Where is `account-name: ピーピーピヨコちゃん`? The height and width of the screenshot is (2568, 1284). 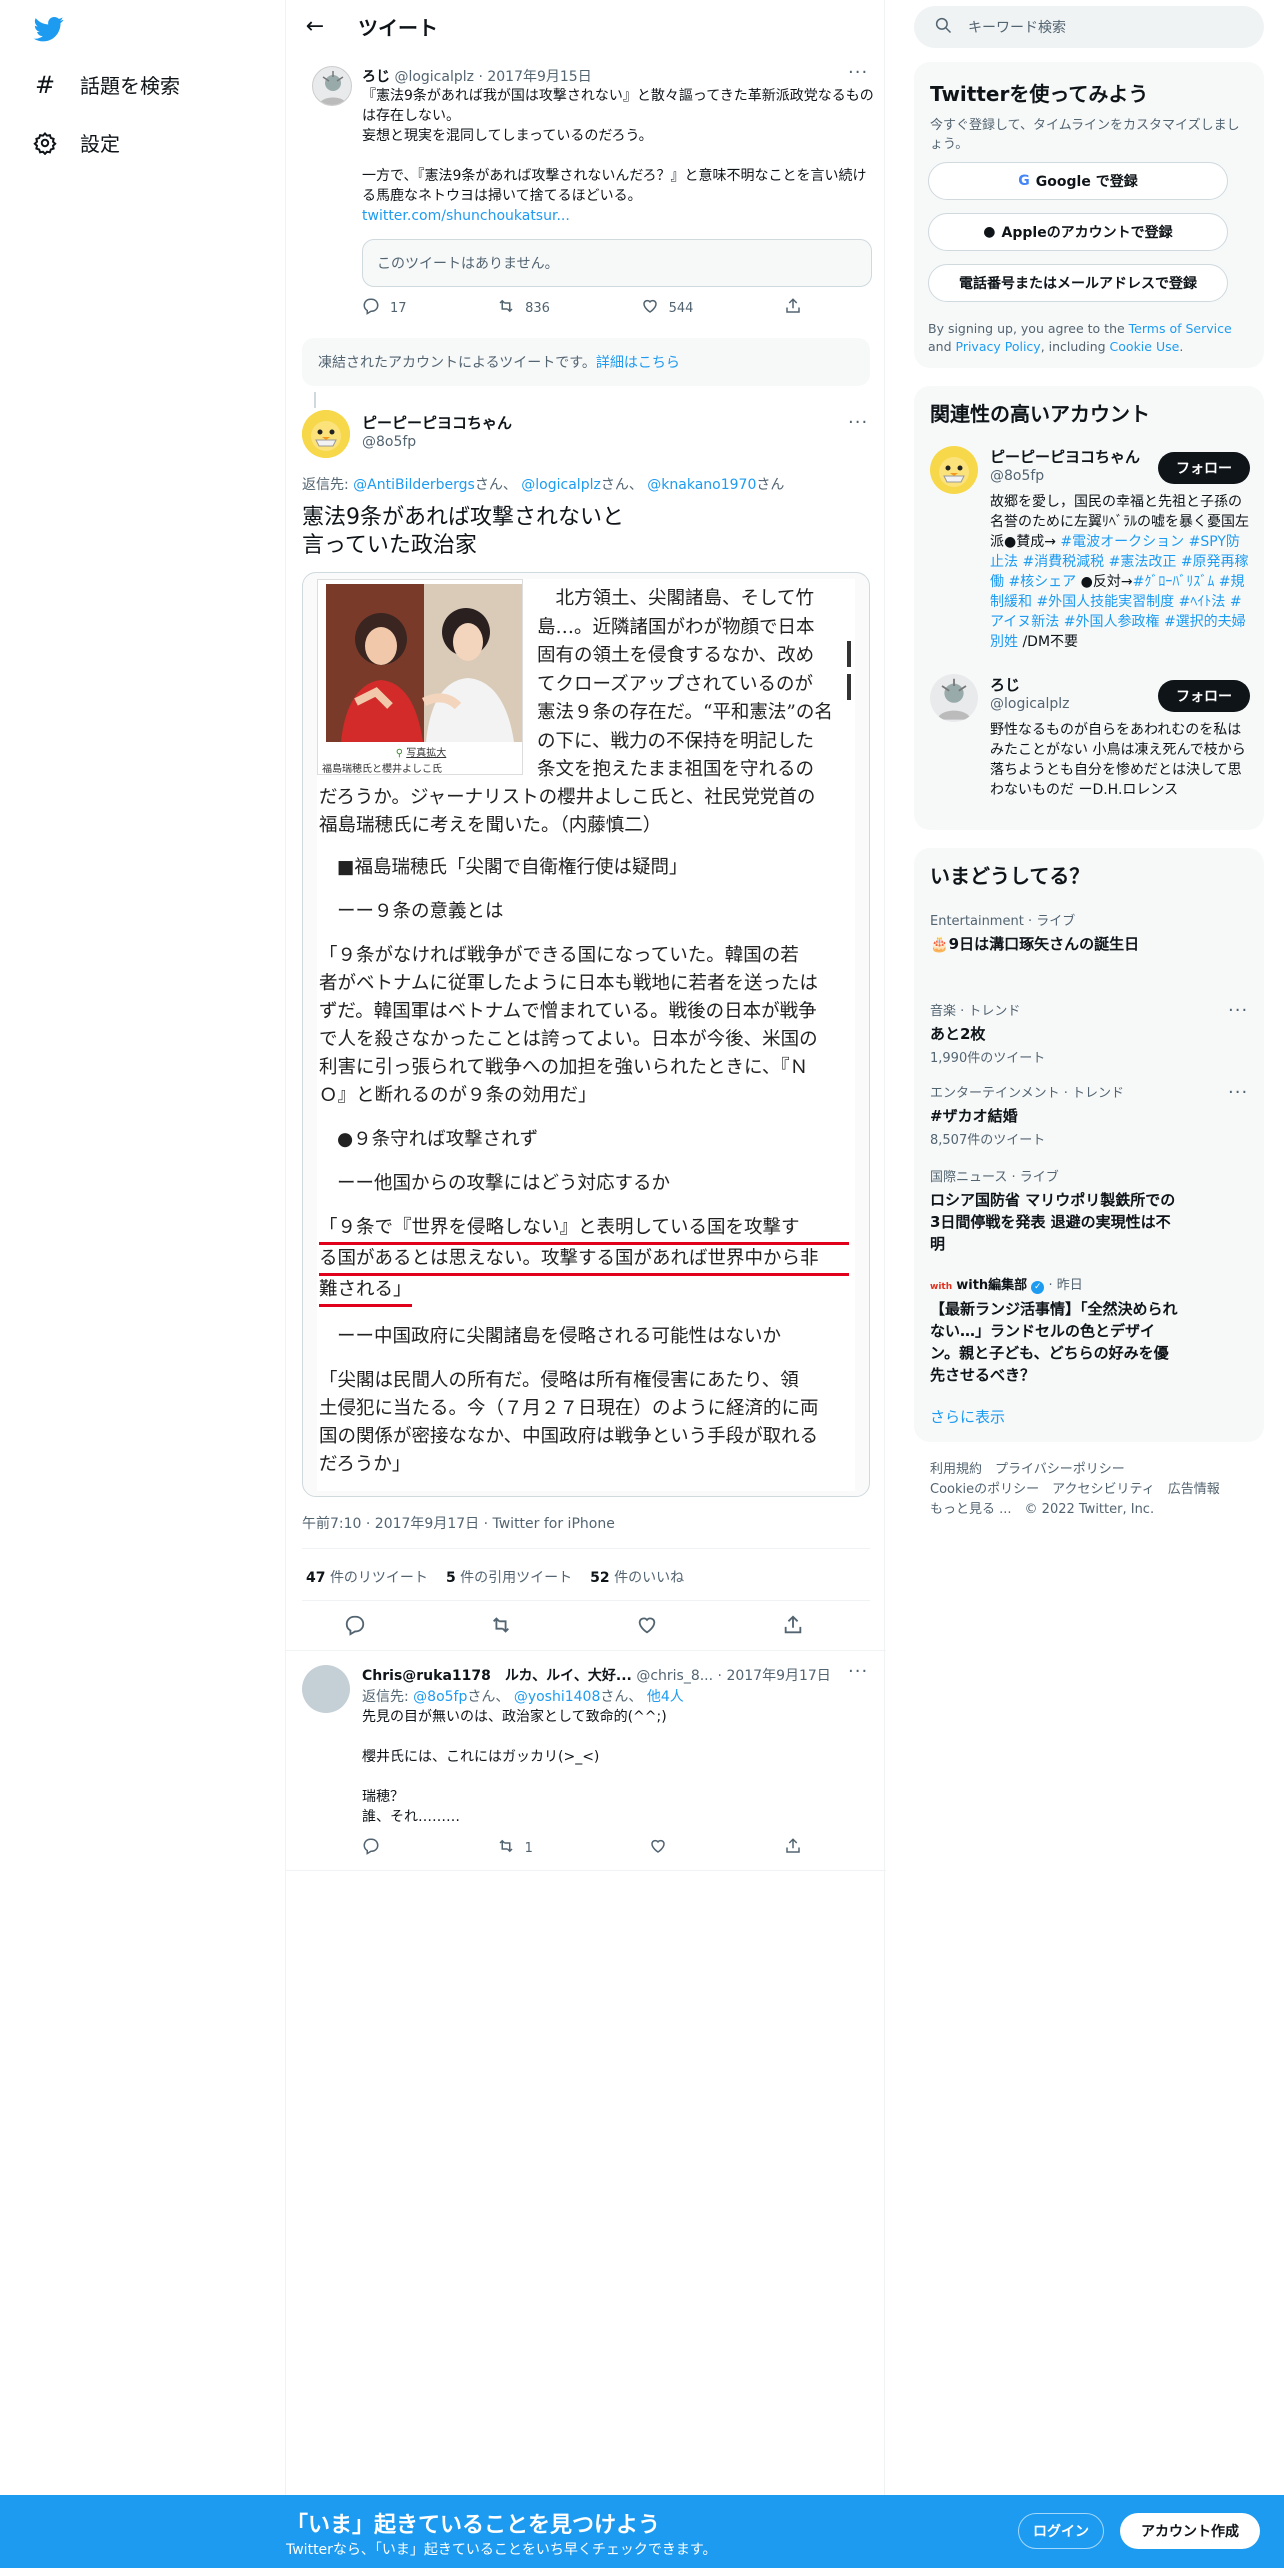
account-name: ピーピーピヨコちゃん is located at coordinates (1065, 456).